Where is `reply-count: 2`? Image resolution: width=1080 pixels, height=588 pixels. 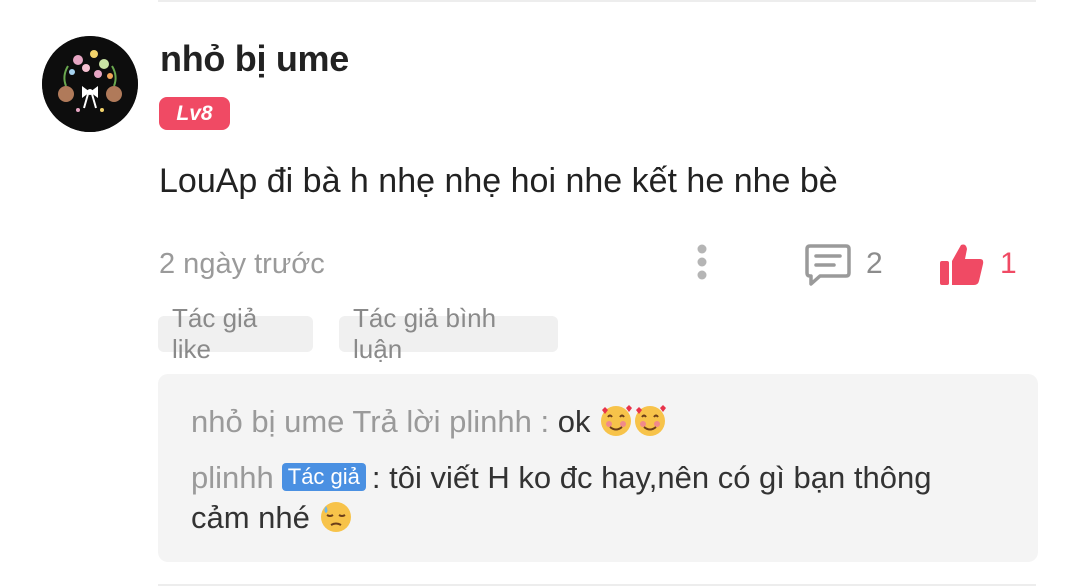
reply-count: 2 is located at coordinates (874, 263).